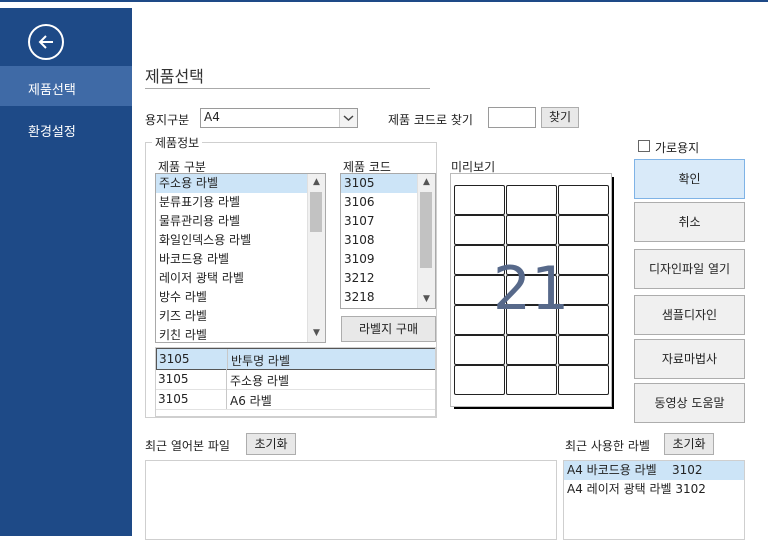 This screenshot has height=540, width=768. Describe the element at coordinates (240, 334) in the screenshot. I see `list-item: 키친 라벨` at that location.